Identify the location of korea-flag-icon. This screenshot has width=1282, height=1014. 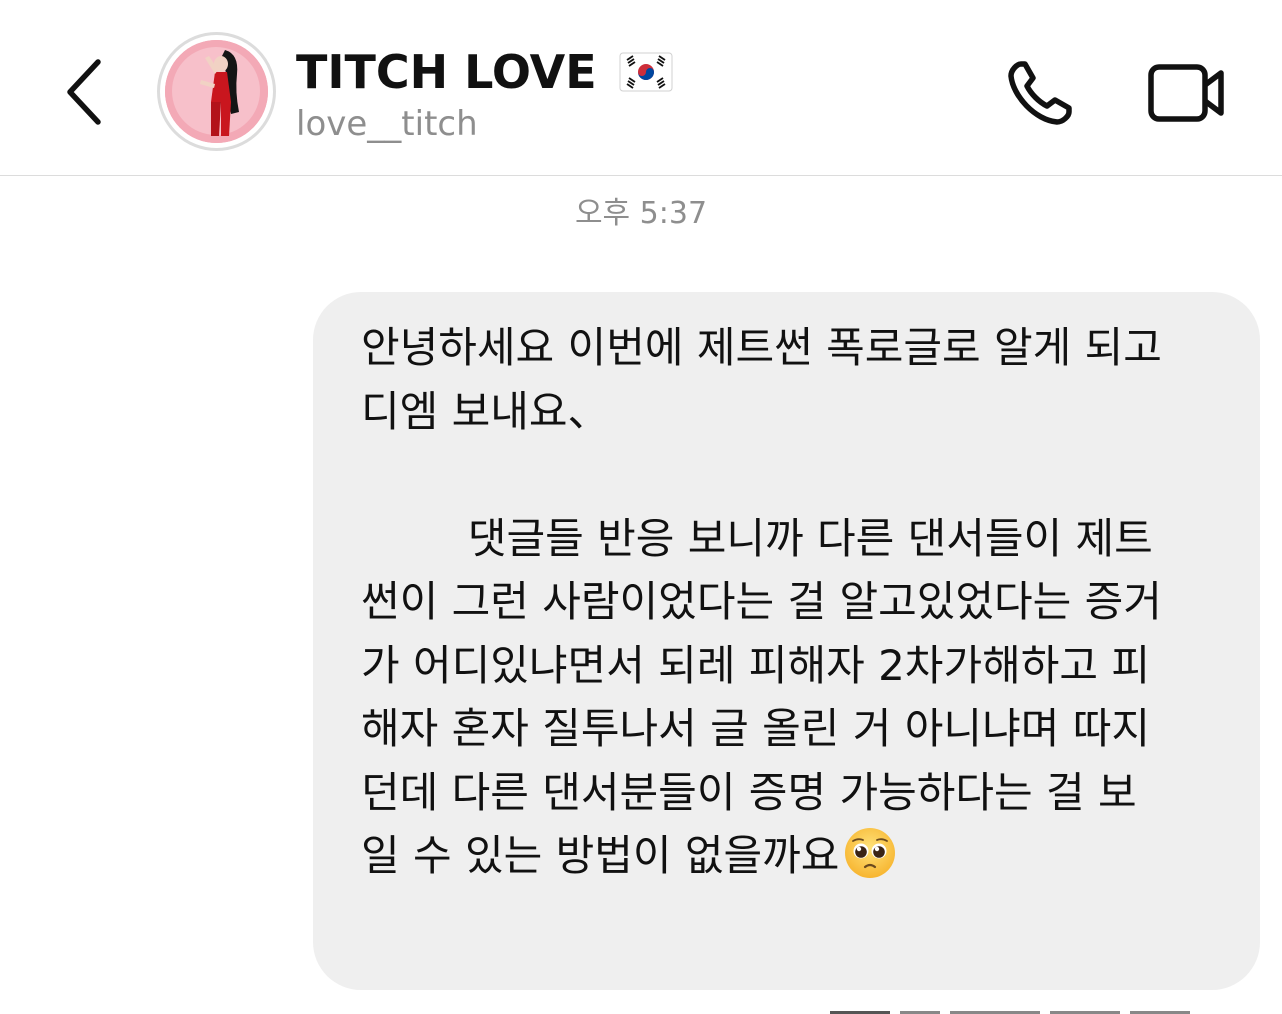
(646, 72).